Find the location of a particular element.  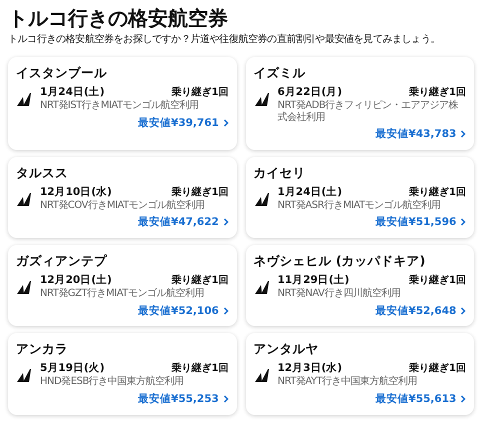

route-text: NRT発AYT行き中国東方航空利用 is located at coordinates (348, 382).